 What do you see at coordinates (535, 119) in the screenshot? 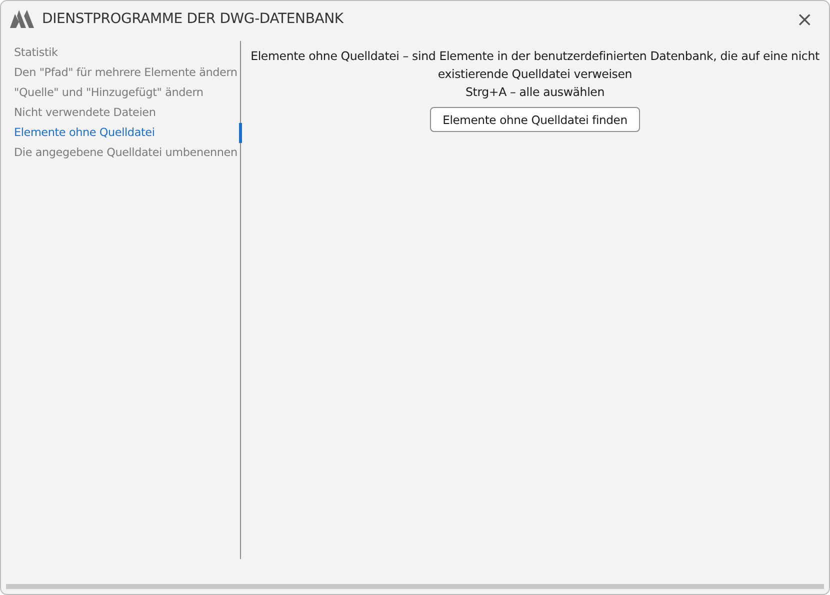
I see `find-button: Elemente ohne Quelldatei finden` at bounding box center [535, 119].